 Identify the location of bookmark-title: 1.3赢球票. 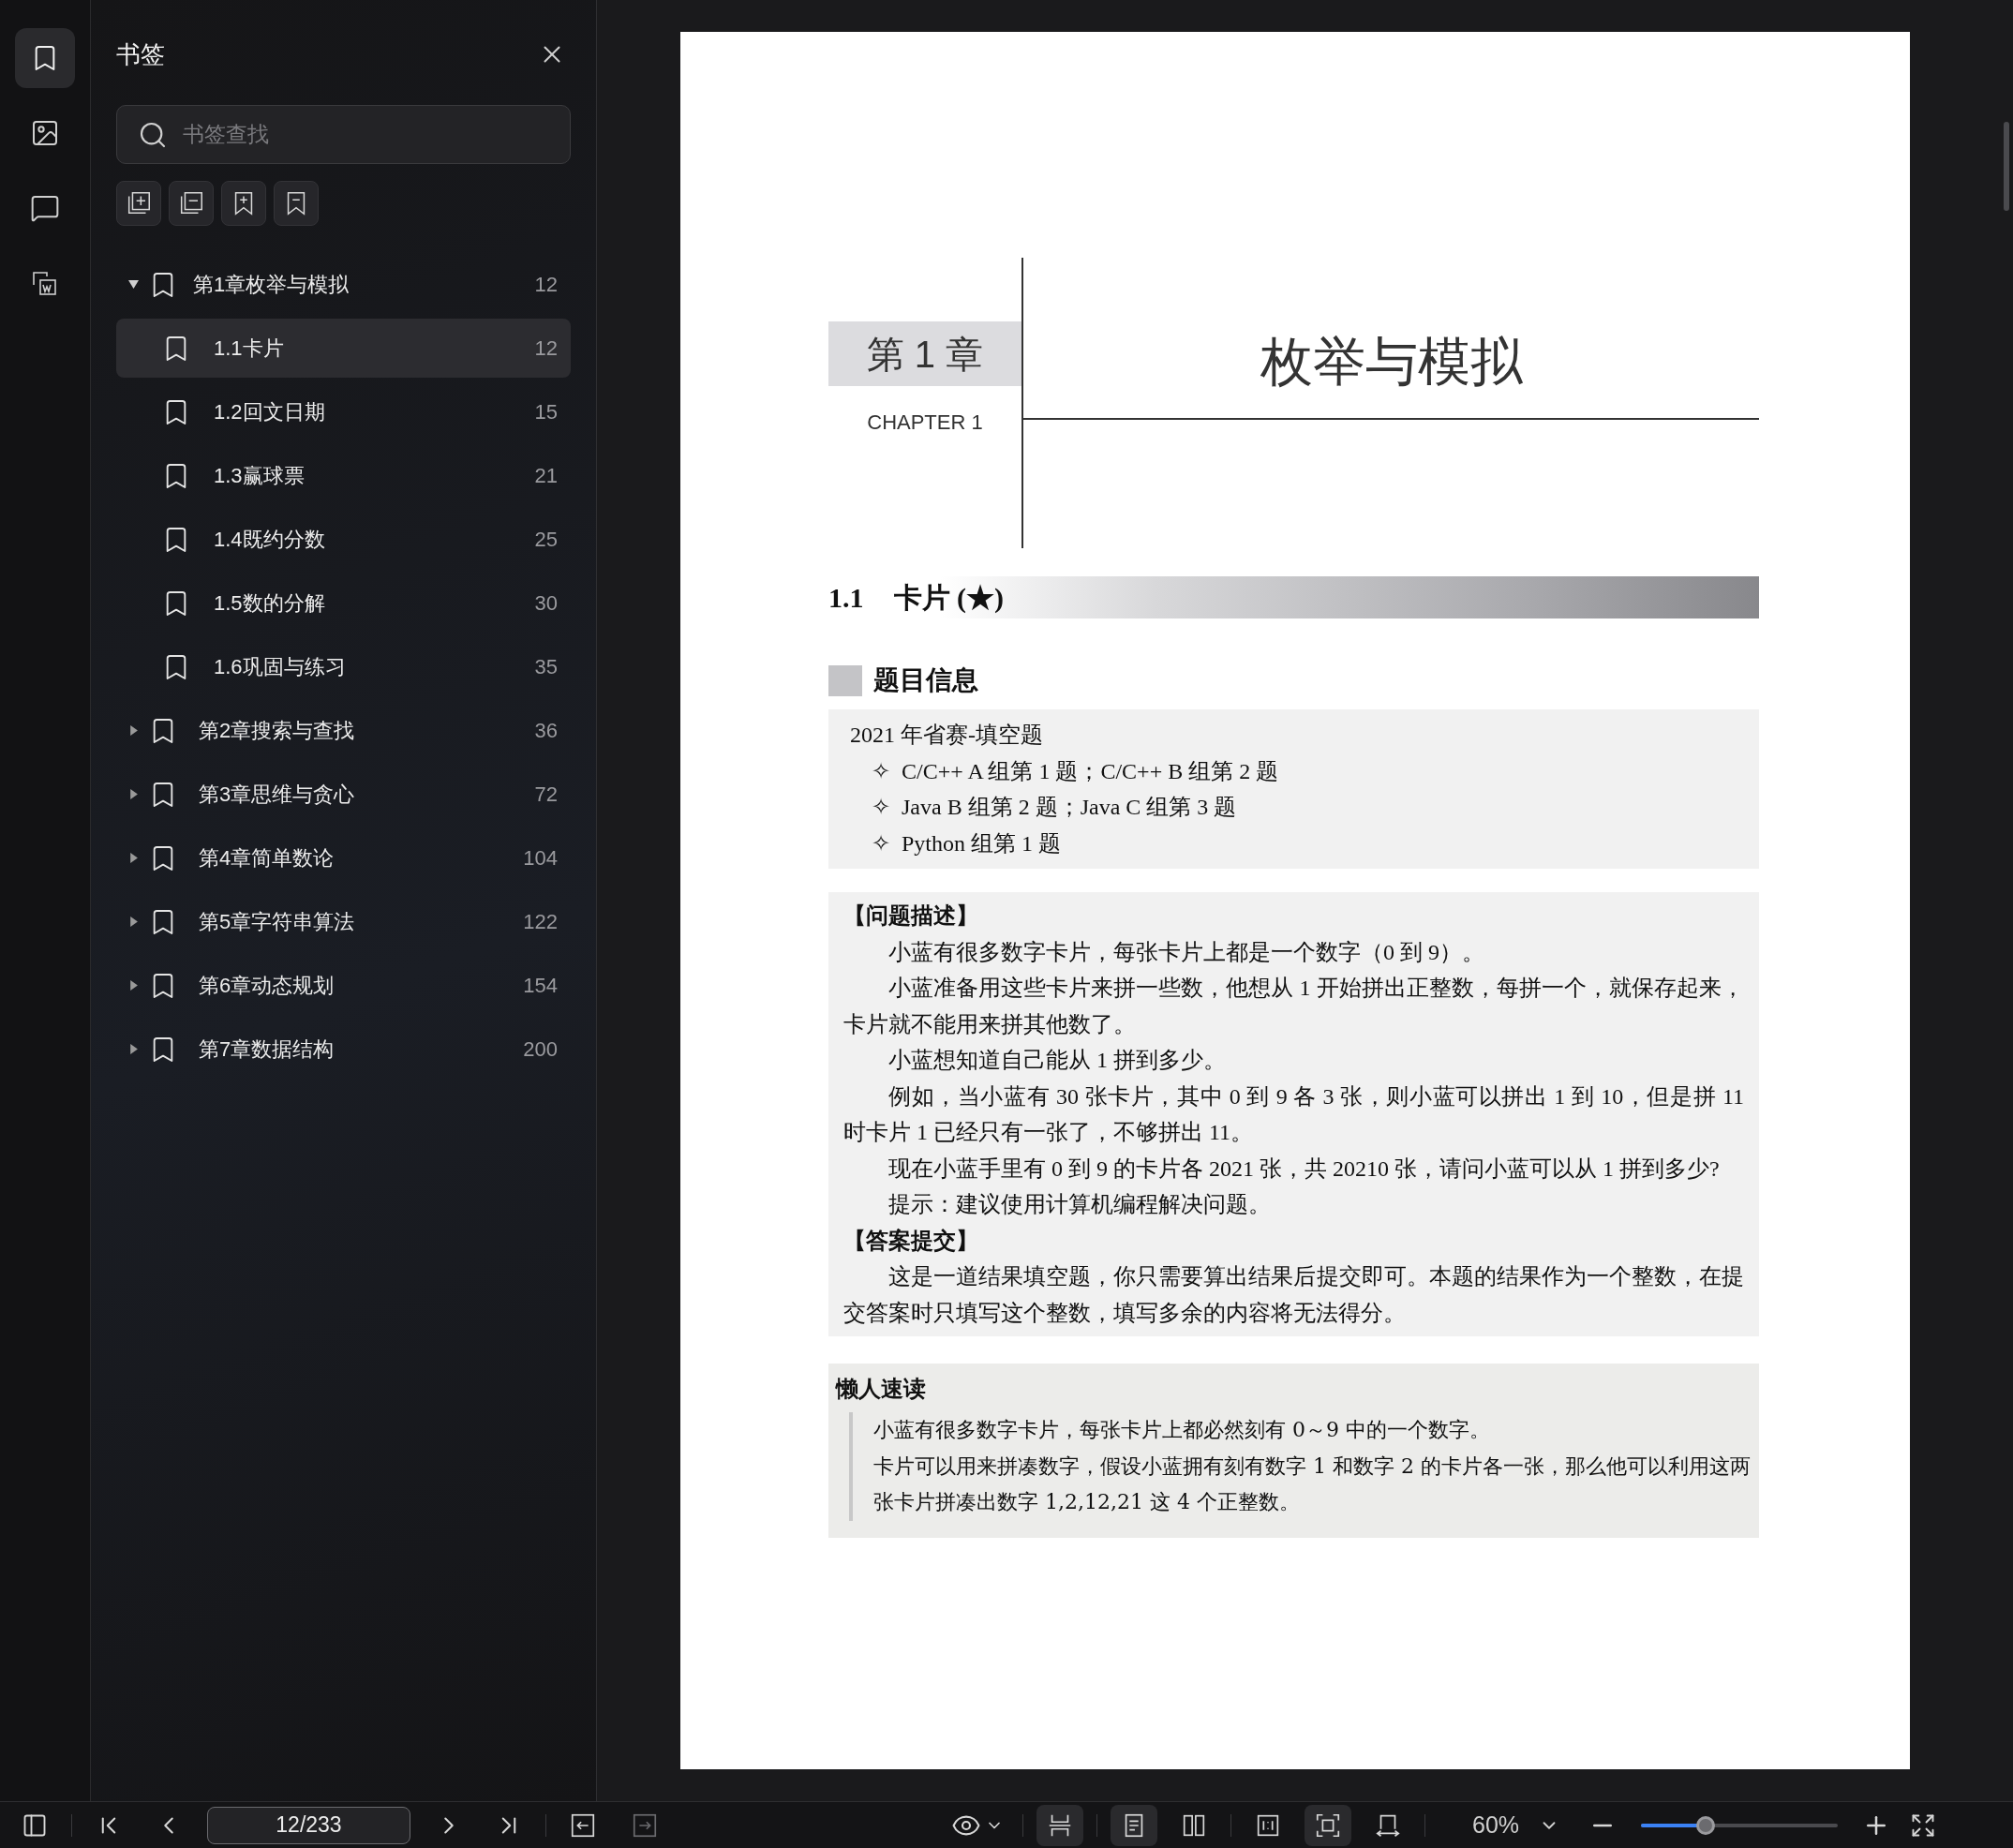
(259, 476).